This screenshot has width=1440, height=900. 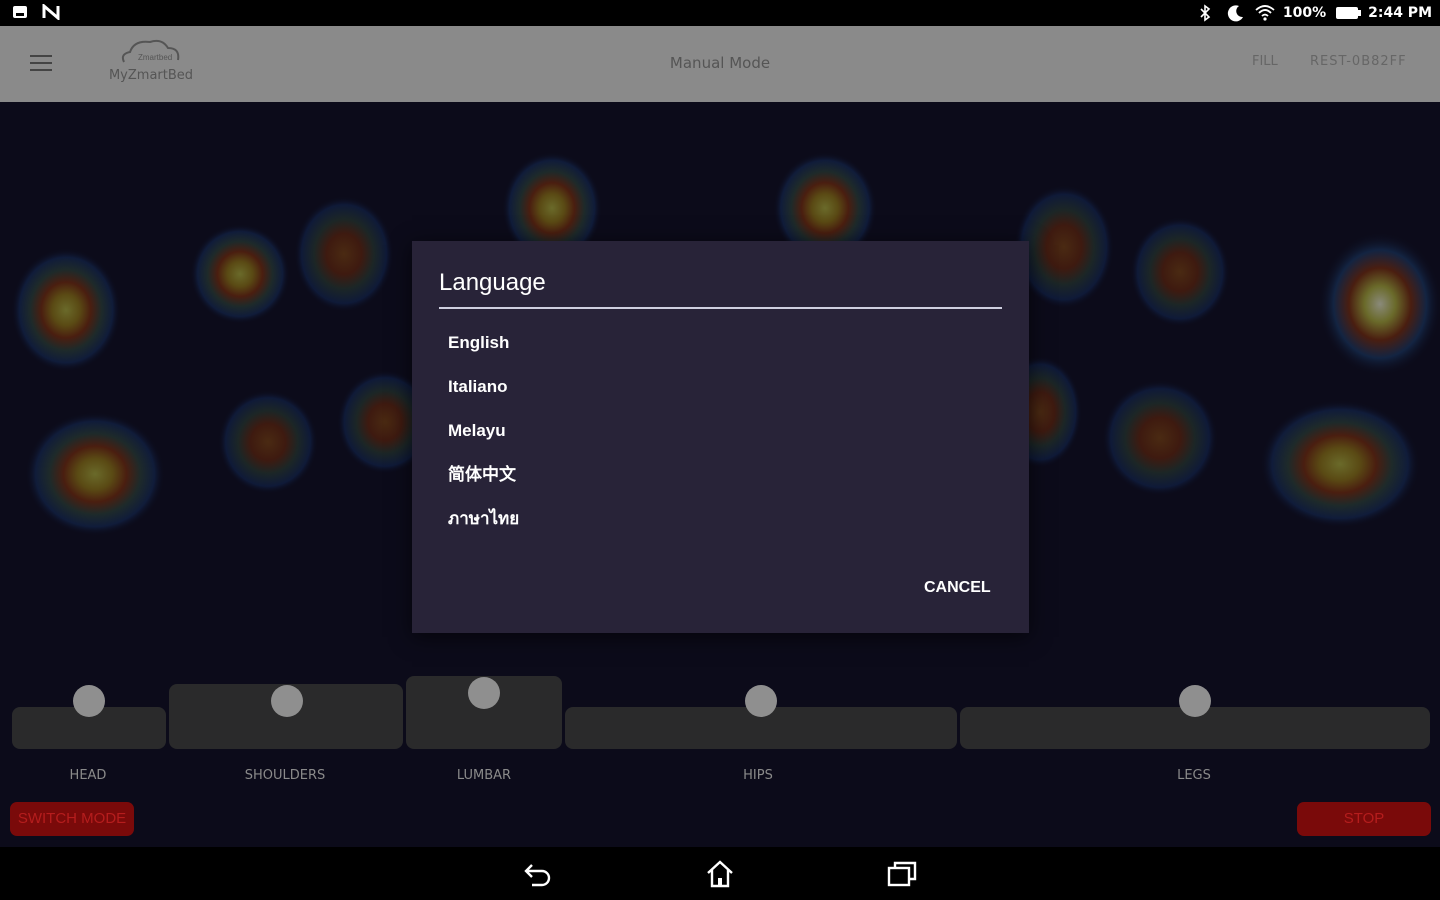 I want to click on zone-label-lumbar: LUMBAR, so click(x=484, y=775).